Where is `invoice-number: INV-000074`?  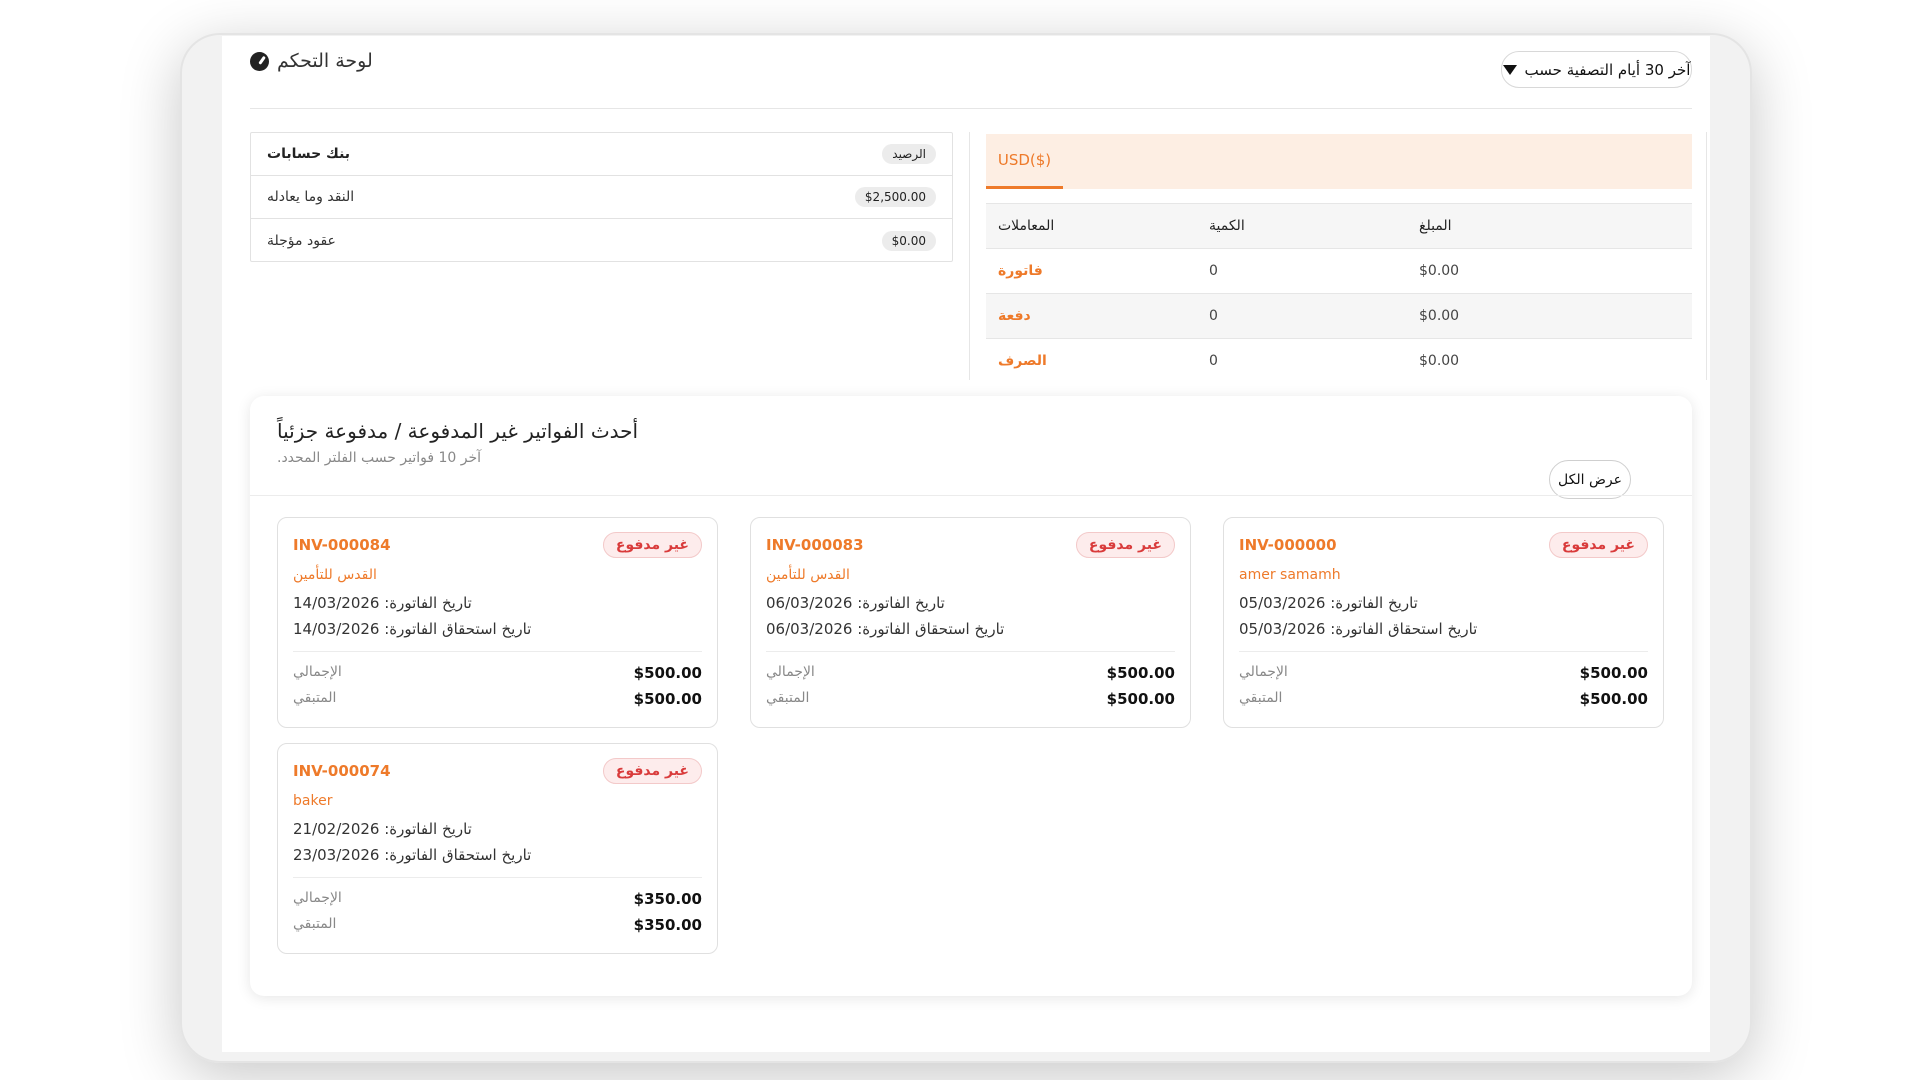
invoice-number: INV-000074 is located at coordinates (342, 771).